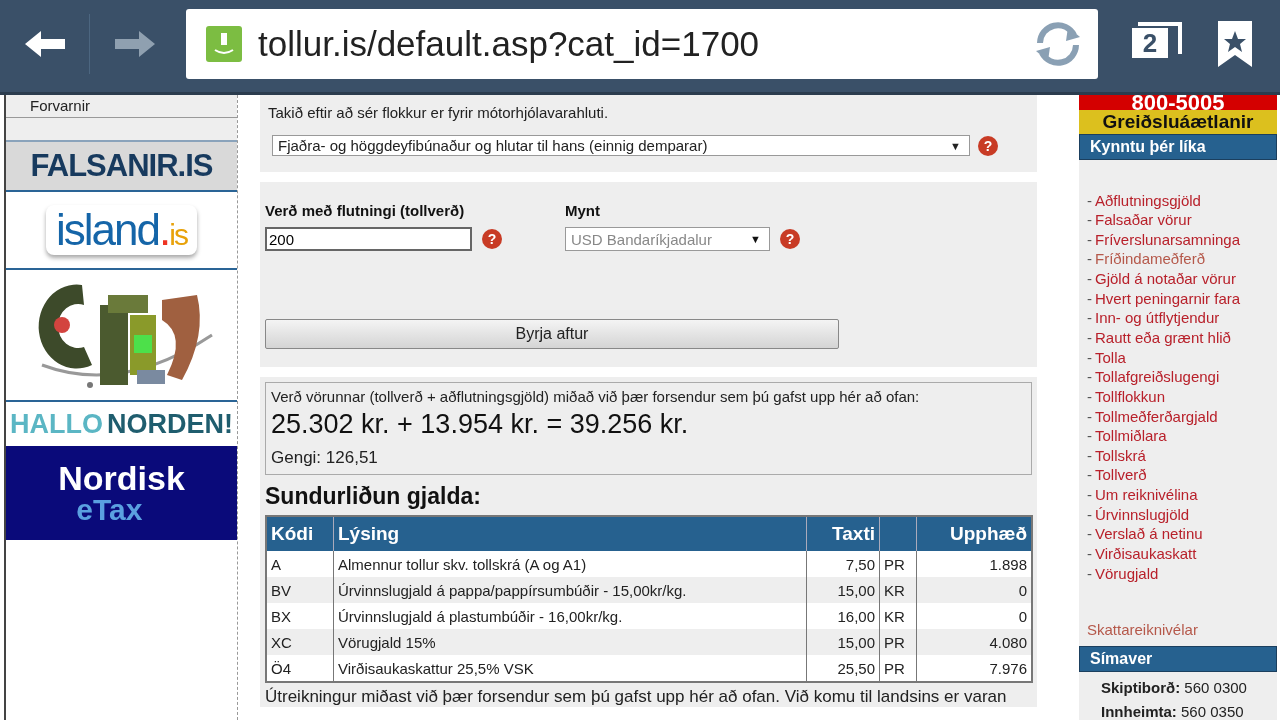  I want to click on table-cell: 1.898, so click(974, 564).